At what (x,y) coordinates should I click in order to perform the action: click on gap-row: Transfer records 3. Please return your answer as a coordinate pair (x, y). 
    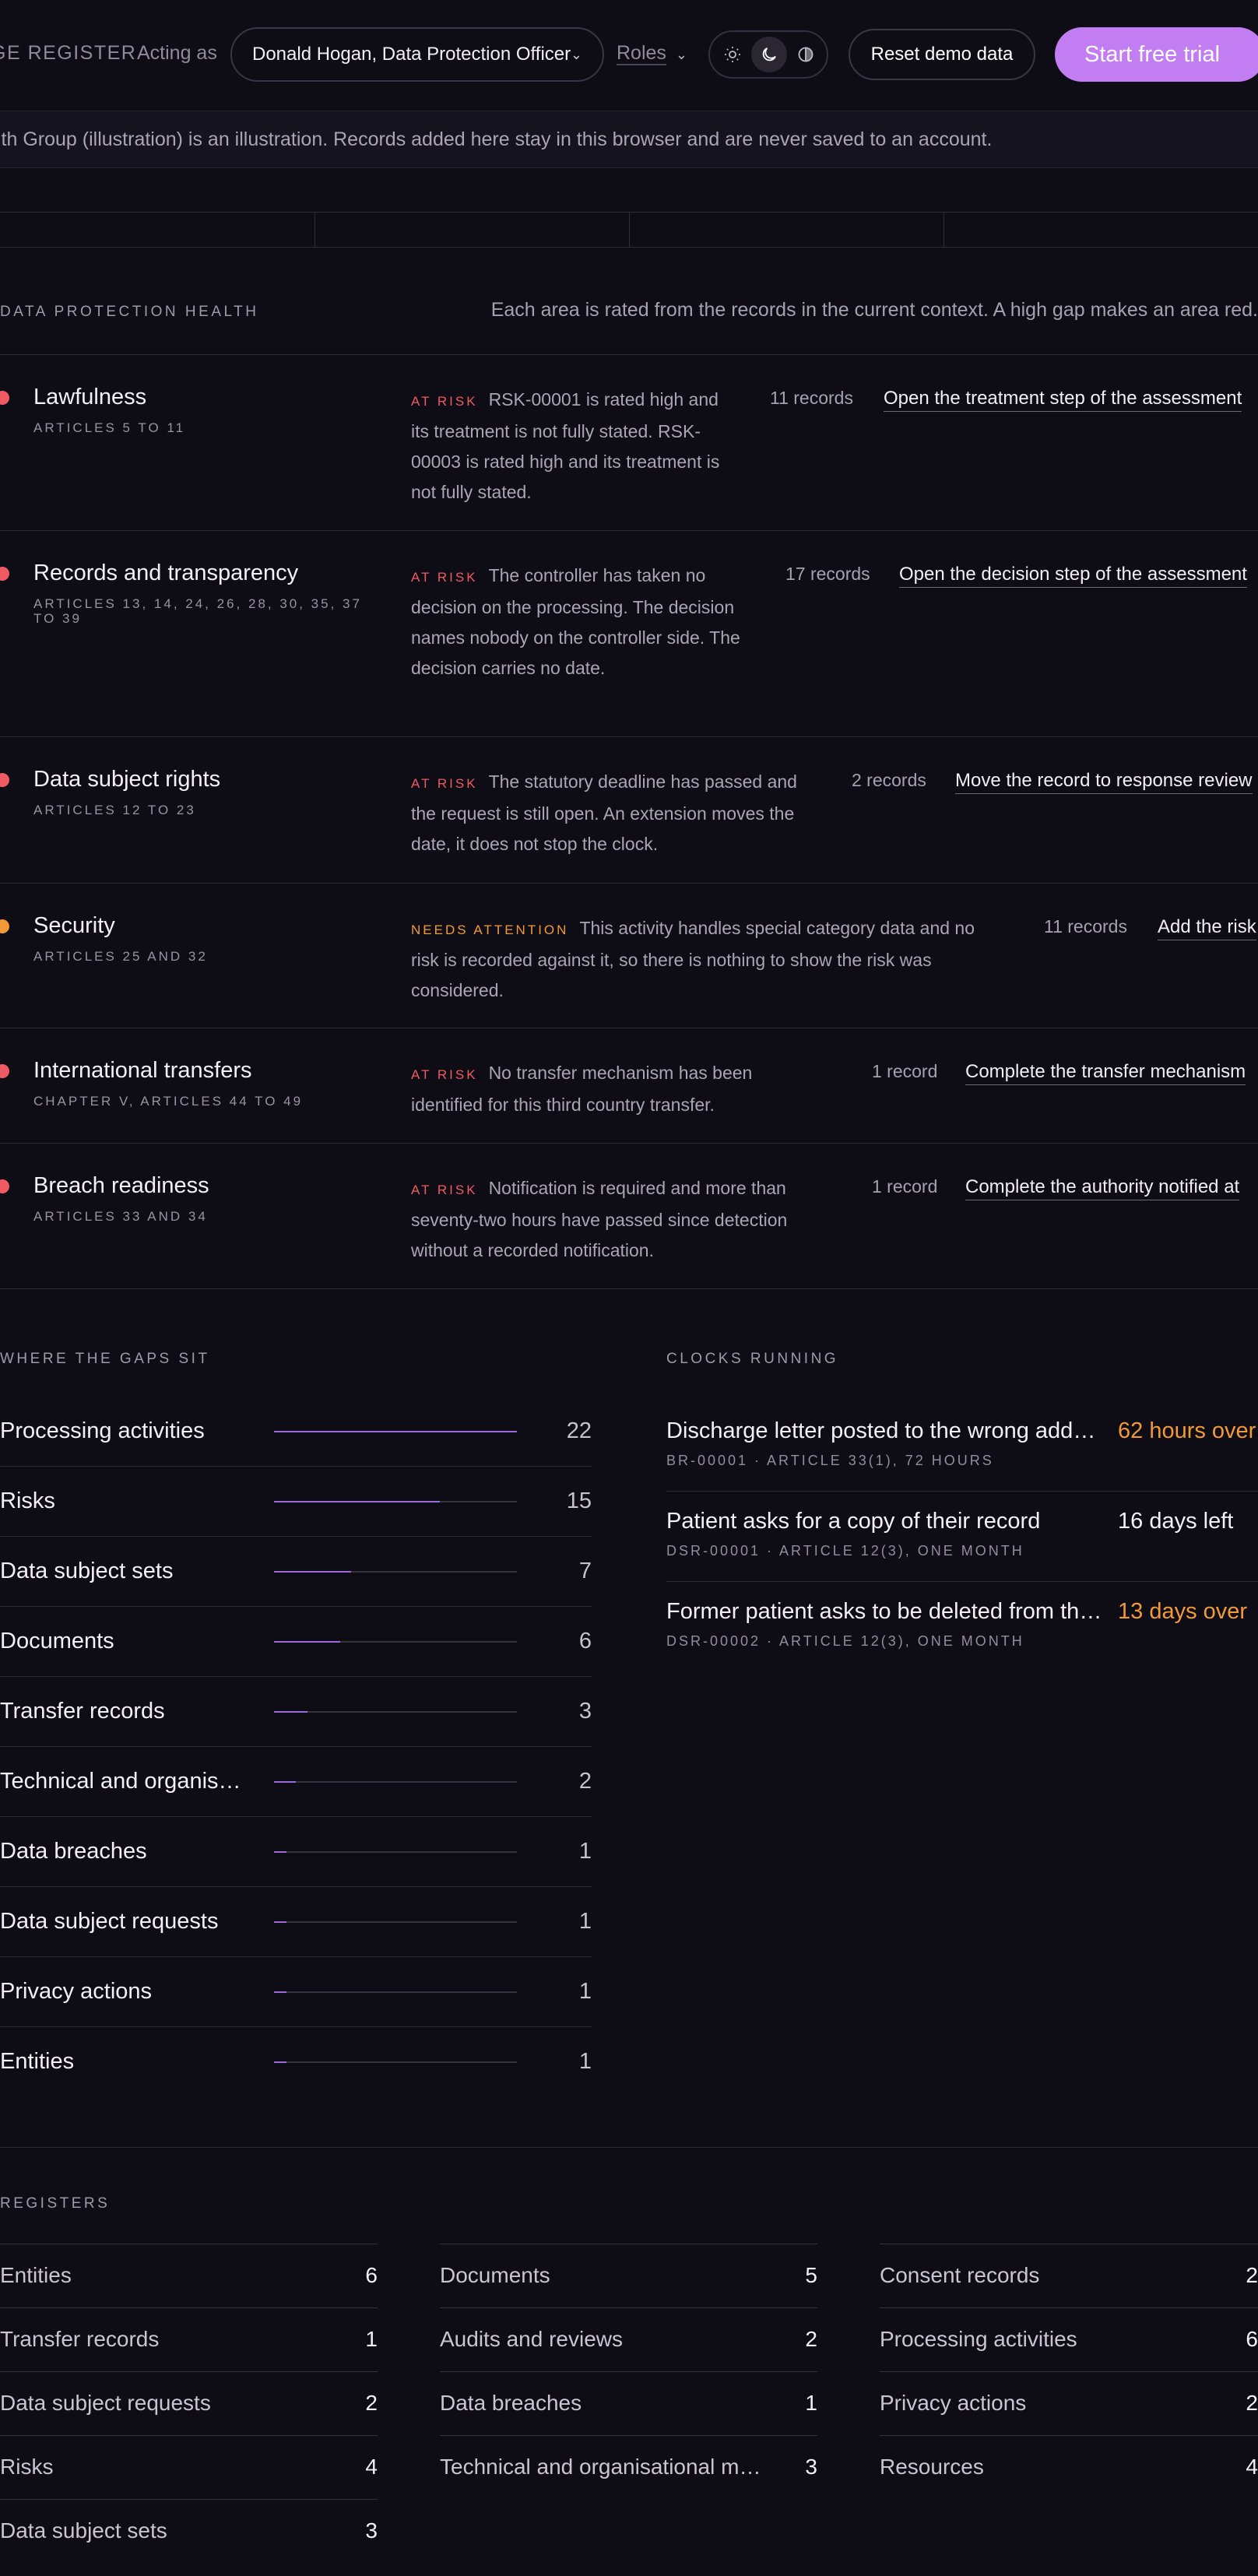
    Looking at the image, I should click on (296, 1712).